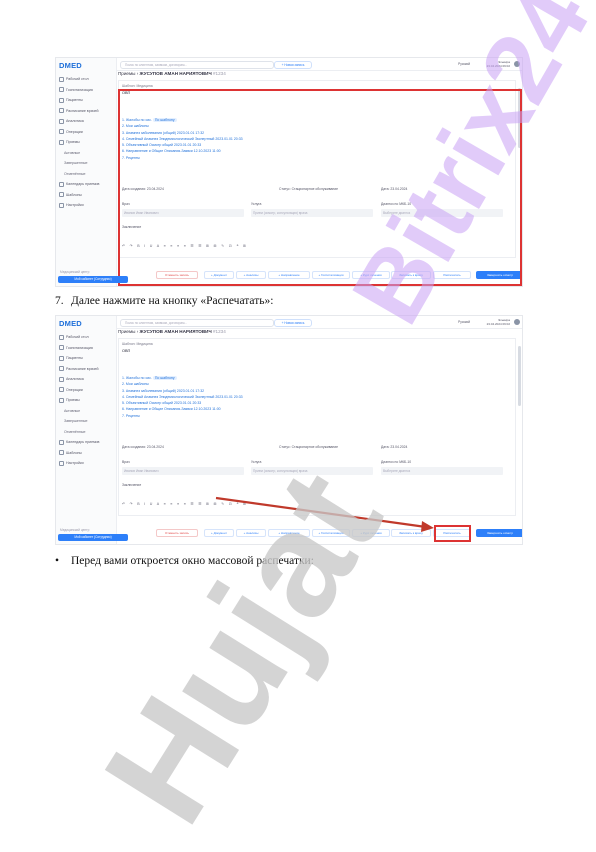 The width and height of the screenshot is (596, 852). I want to click on breadcrumb-id: #1234, so click(219, 73).